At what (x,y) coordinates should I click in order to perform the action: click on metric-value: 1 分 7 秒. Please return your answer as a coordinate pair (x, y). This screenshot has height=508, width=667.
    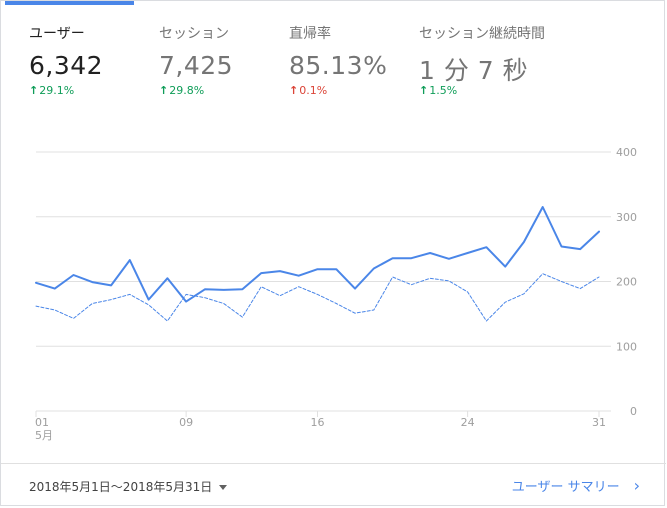
    Looking at the image, I should click on (474, 70).